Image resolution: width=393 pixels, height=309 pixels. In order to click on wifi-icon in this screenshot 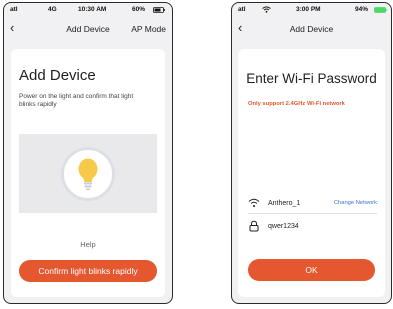, I will do `click(254, 202)`.